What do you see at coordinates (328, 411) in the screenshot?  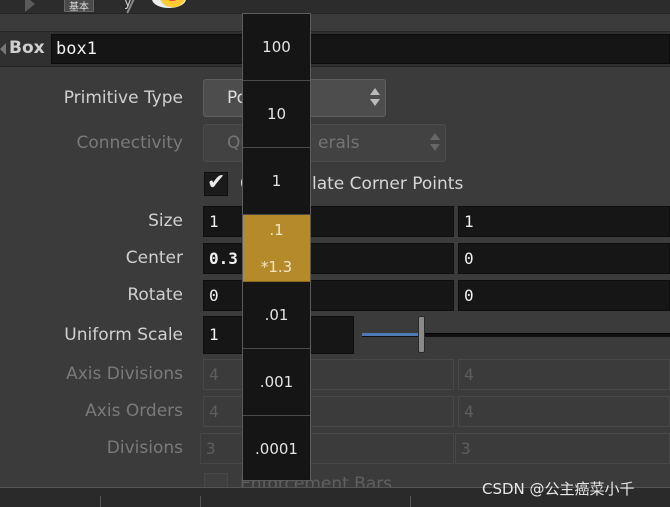 I see `axis-orders-x-field: 4` at bounding box center [328, 411].